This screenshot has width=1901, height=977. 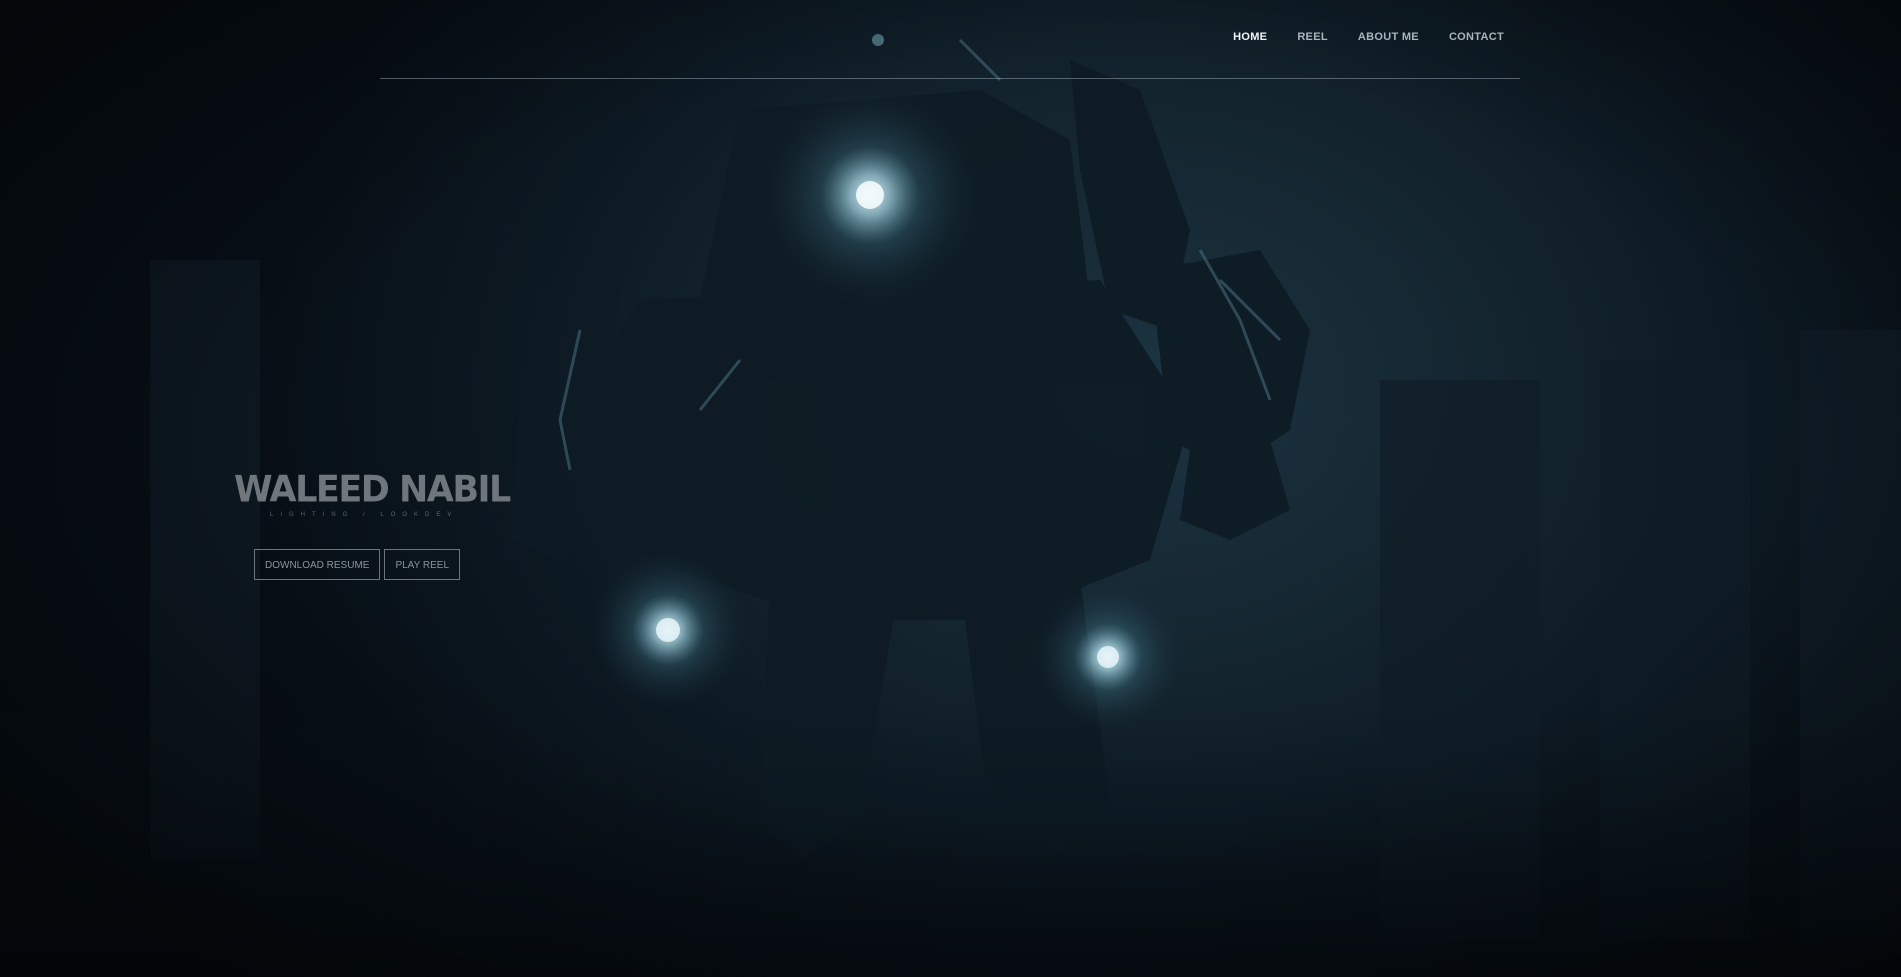 I want to click on nav-item-about-me: ABOUT ME, so click(x=1388, y=37).